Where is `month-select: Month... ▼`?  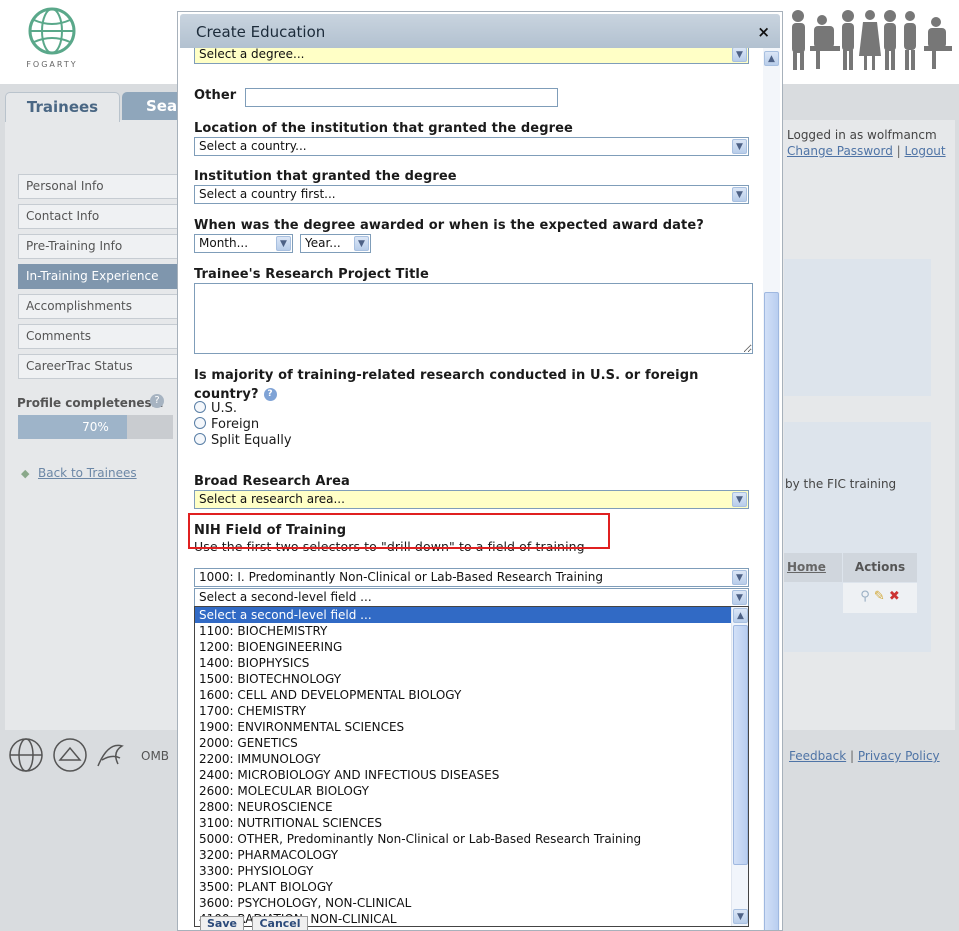 month-select: Month... ▼ is located at coordinates (243, 243).